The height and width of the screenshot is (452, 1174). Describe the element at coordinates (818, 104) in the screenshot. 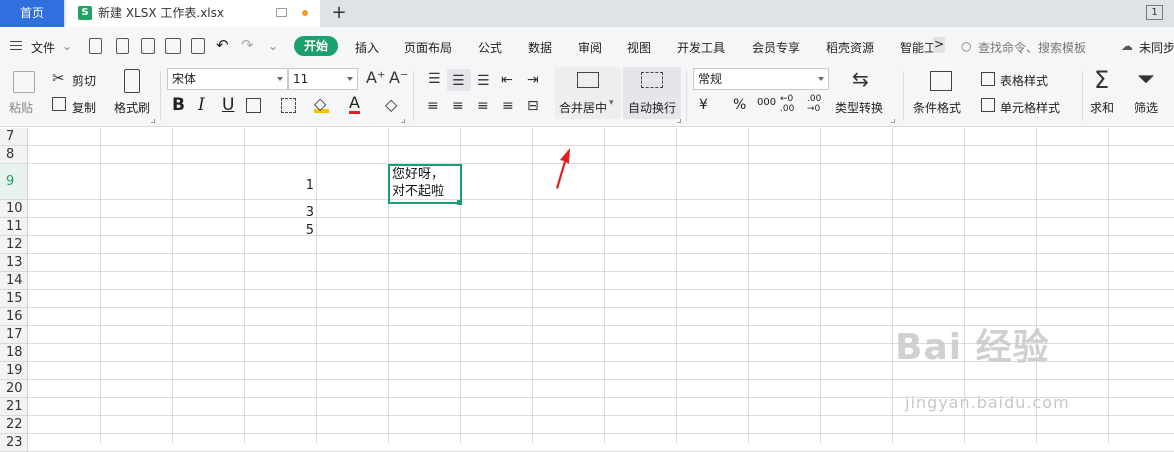

I see `decimal-decrease-button: .00 →0` at that location.